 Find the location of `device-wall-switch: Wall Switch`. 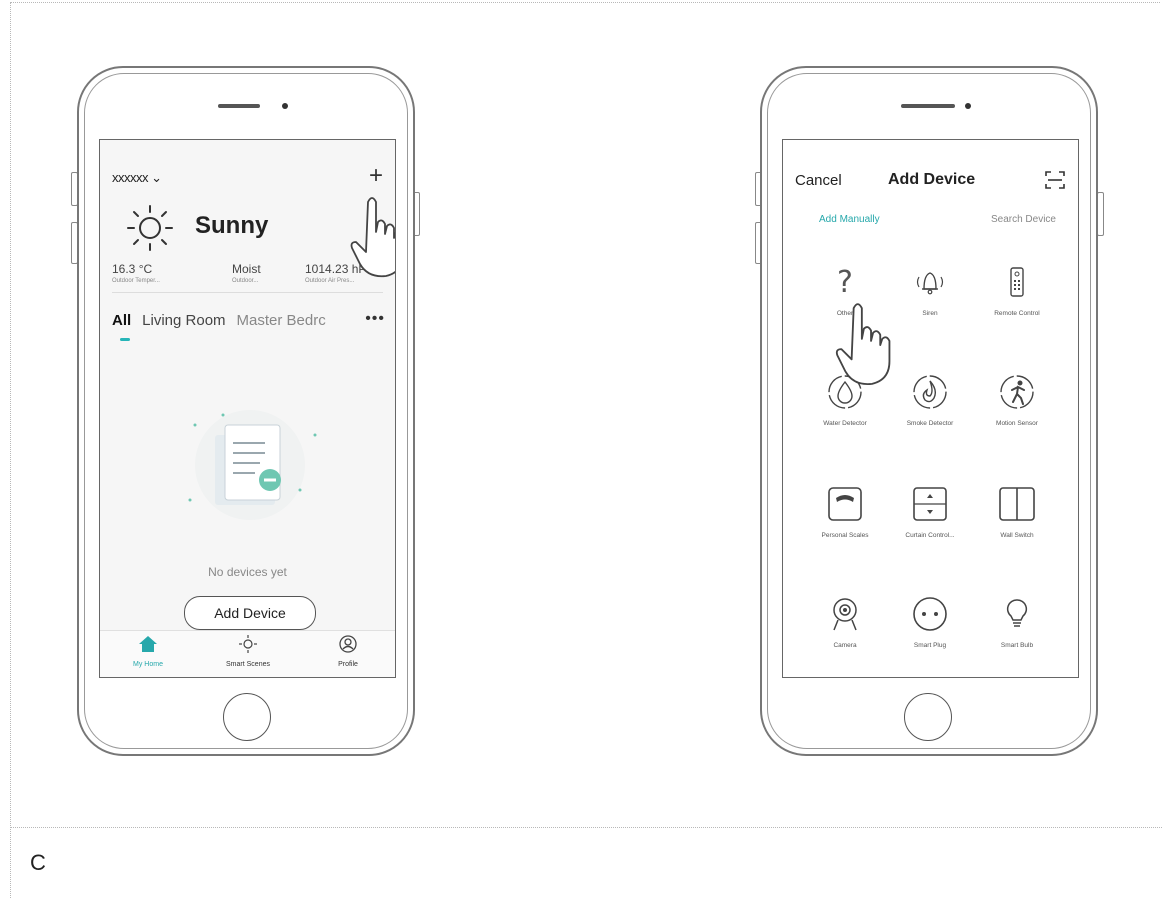

device-wall-switch: Wall Switch is located at coordinates (1017, 510).